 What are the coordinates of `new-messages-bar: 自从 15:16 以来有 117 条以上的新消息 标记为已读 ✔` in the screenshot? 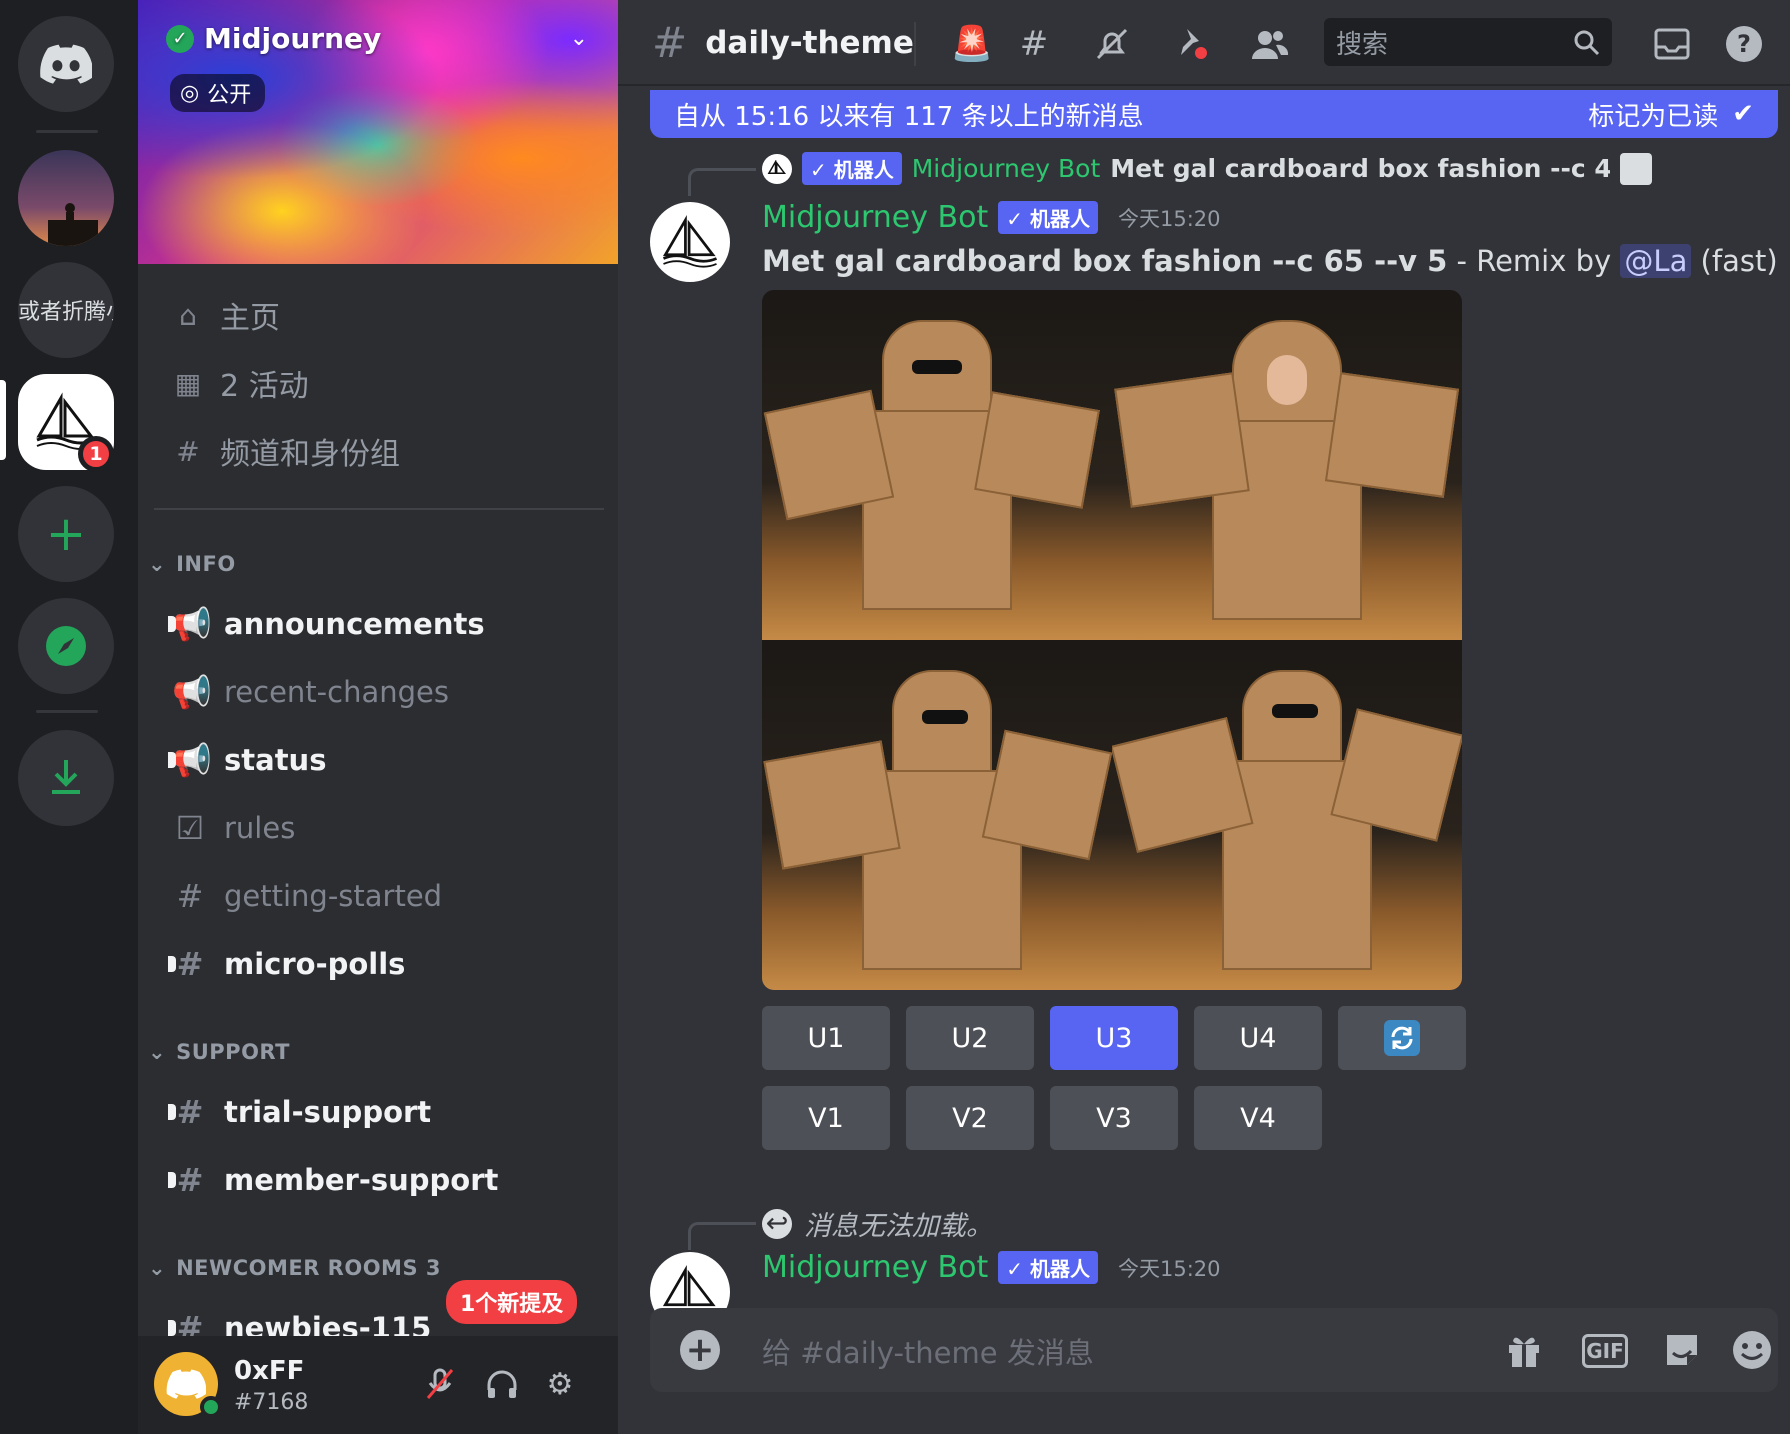 It's located at (1214, 114).